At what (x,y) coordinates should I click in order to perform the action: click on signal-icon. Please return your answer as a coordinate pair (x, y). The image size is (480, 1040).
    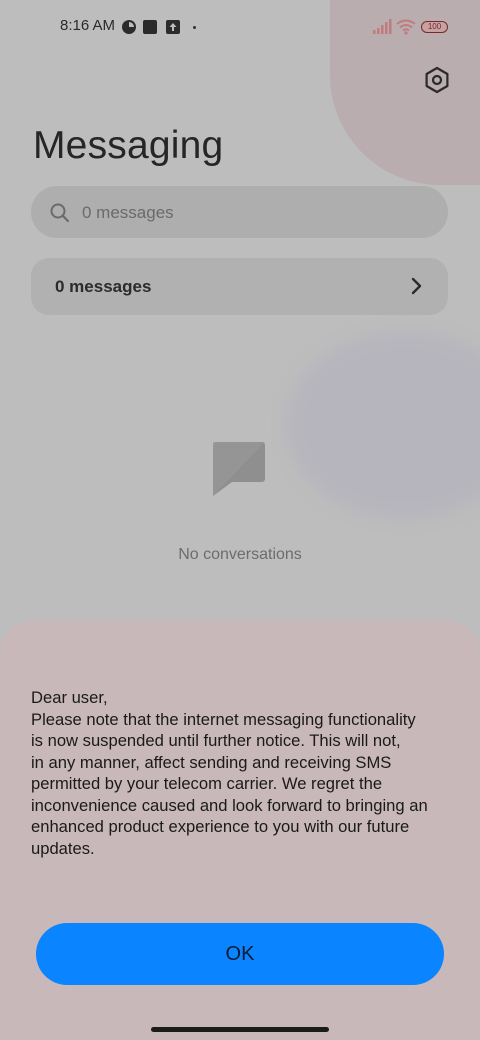
    Looking at the image, I should click on (382, 26).